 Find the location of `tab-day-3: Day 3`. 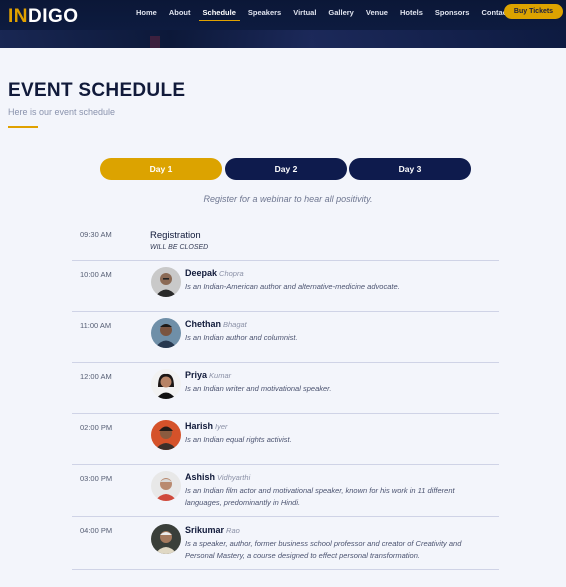

tab-day-3: Day 3 is located at coordinates (410, 169).